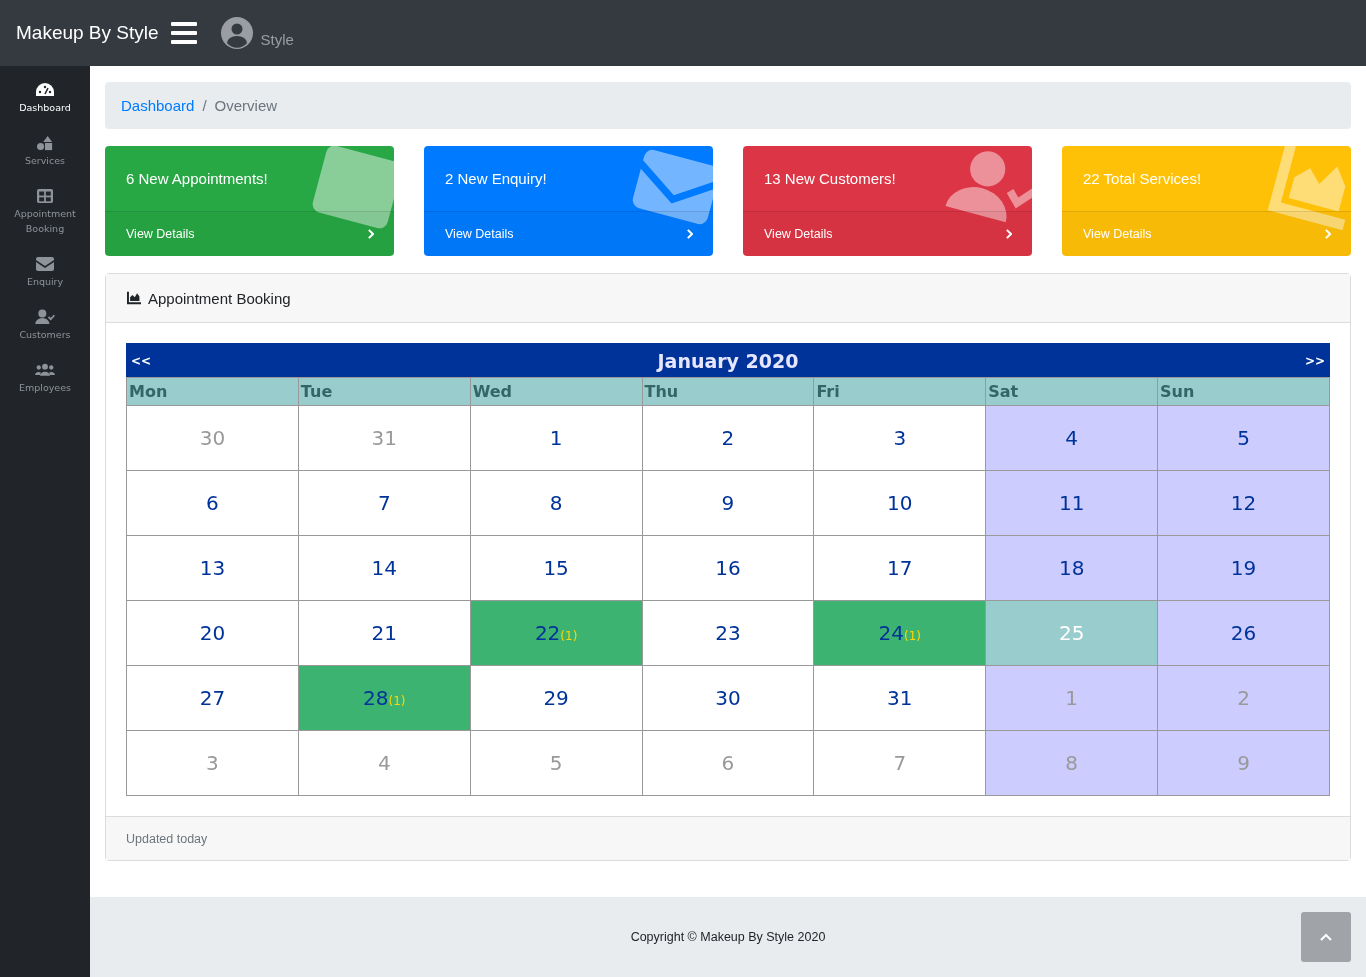 The image size is (1366, 977). I want to click on breadcrumb-current: Overview, so click(246, 105).